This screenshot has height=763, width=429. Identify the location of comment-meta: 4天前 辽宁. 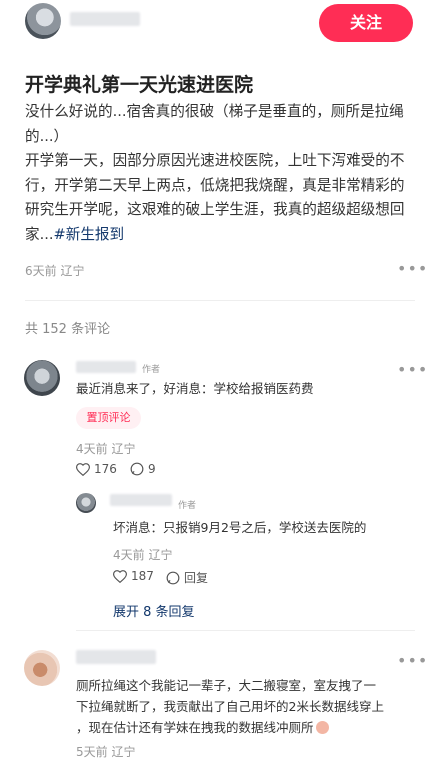
(106, 449).